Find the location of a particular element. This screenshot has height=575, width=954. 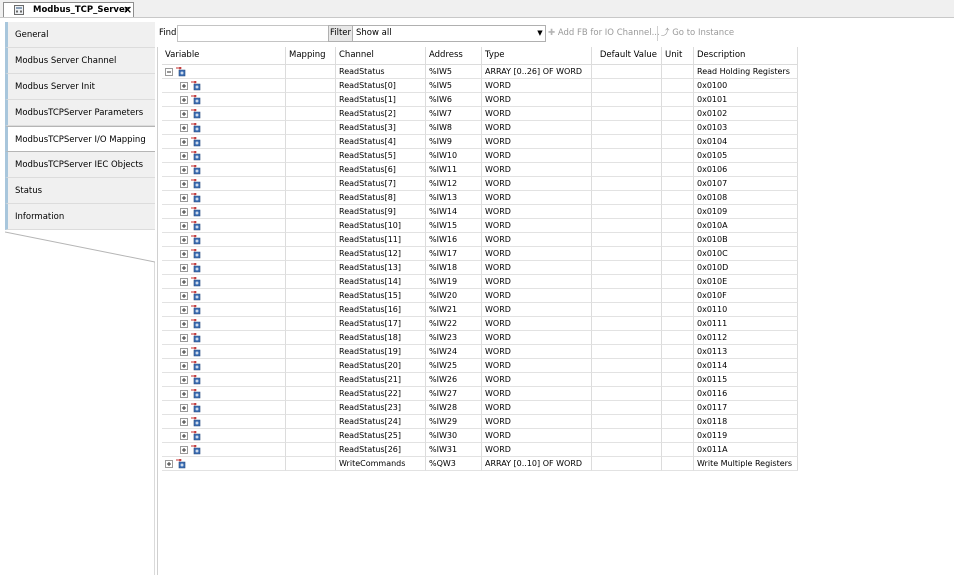

channel-cell: ReadStatus is located at coordinates (381, 72).